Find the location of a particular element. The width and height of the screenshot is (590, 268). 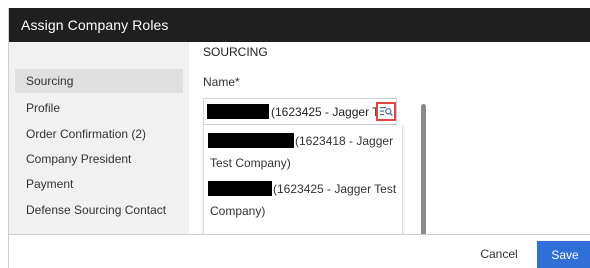

content-scrollbar is located at coordinates (423, 171).